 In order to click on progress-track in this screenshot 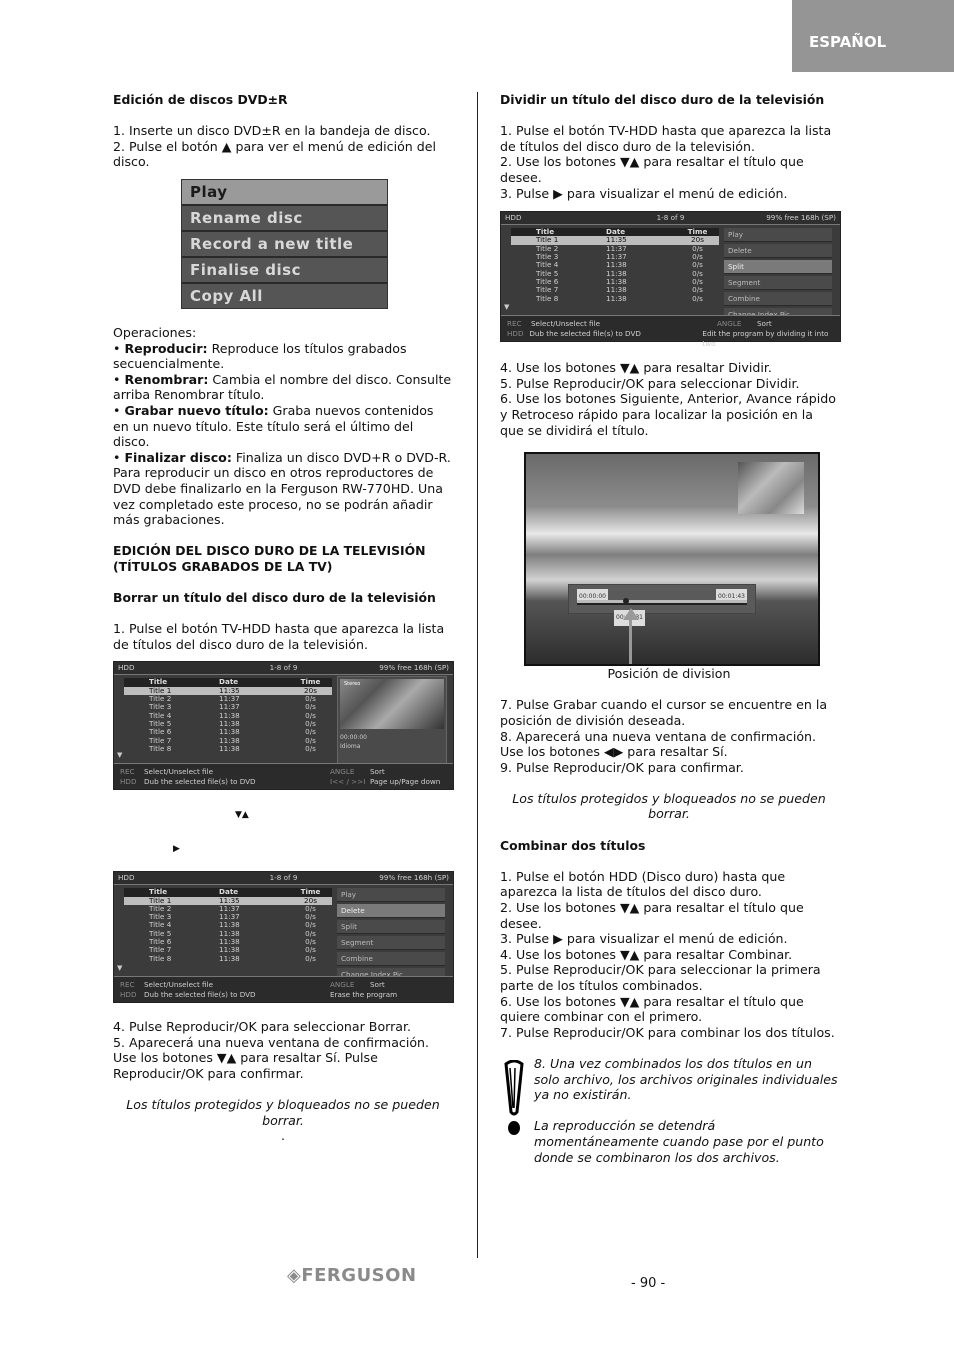, I will do `click(662, 603)`.